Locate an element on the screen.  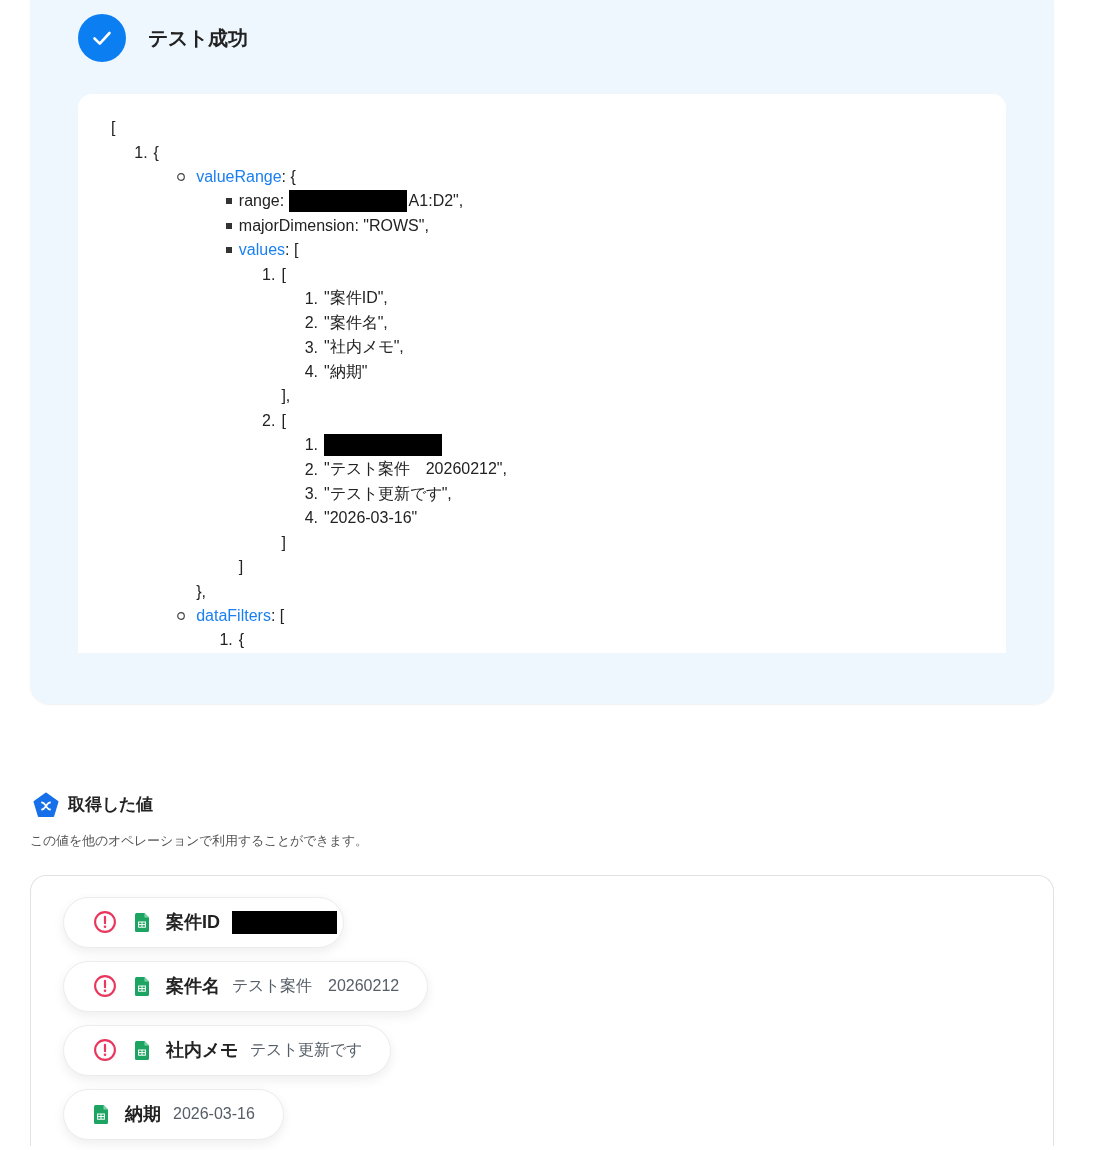
json-text: }, is located at coordinates (201, 591).